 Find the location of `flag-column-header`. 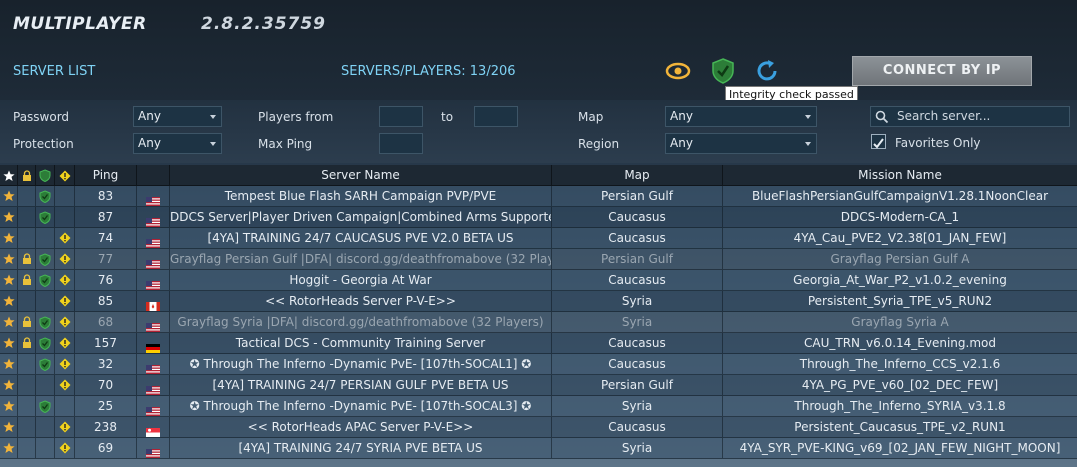

flag-column-header is located at coordinates (153, 175).